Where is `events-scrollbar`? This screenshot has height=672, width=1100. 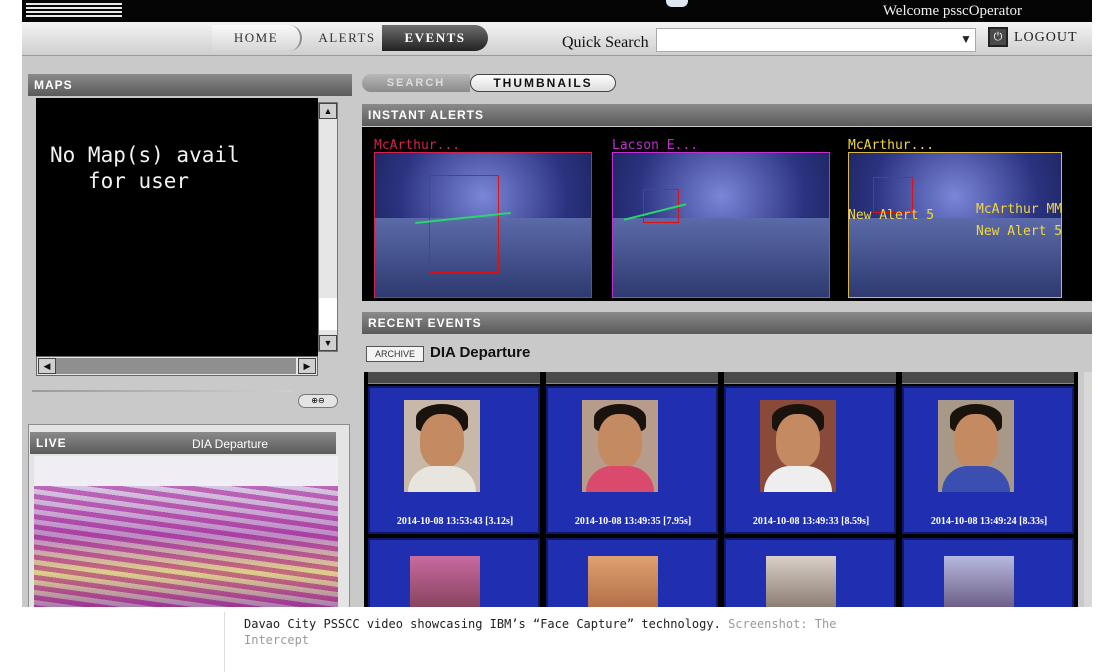
events-scrollbar is located at coordinates (1088, 489).